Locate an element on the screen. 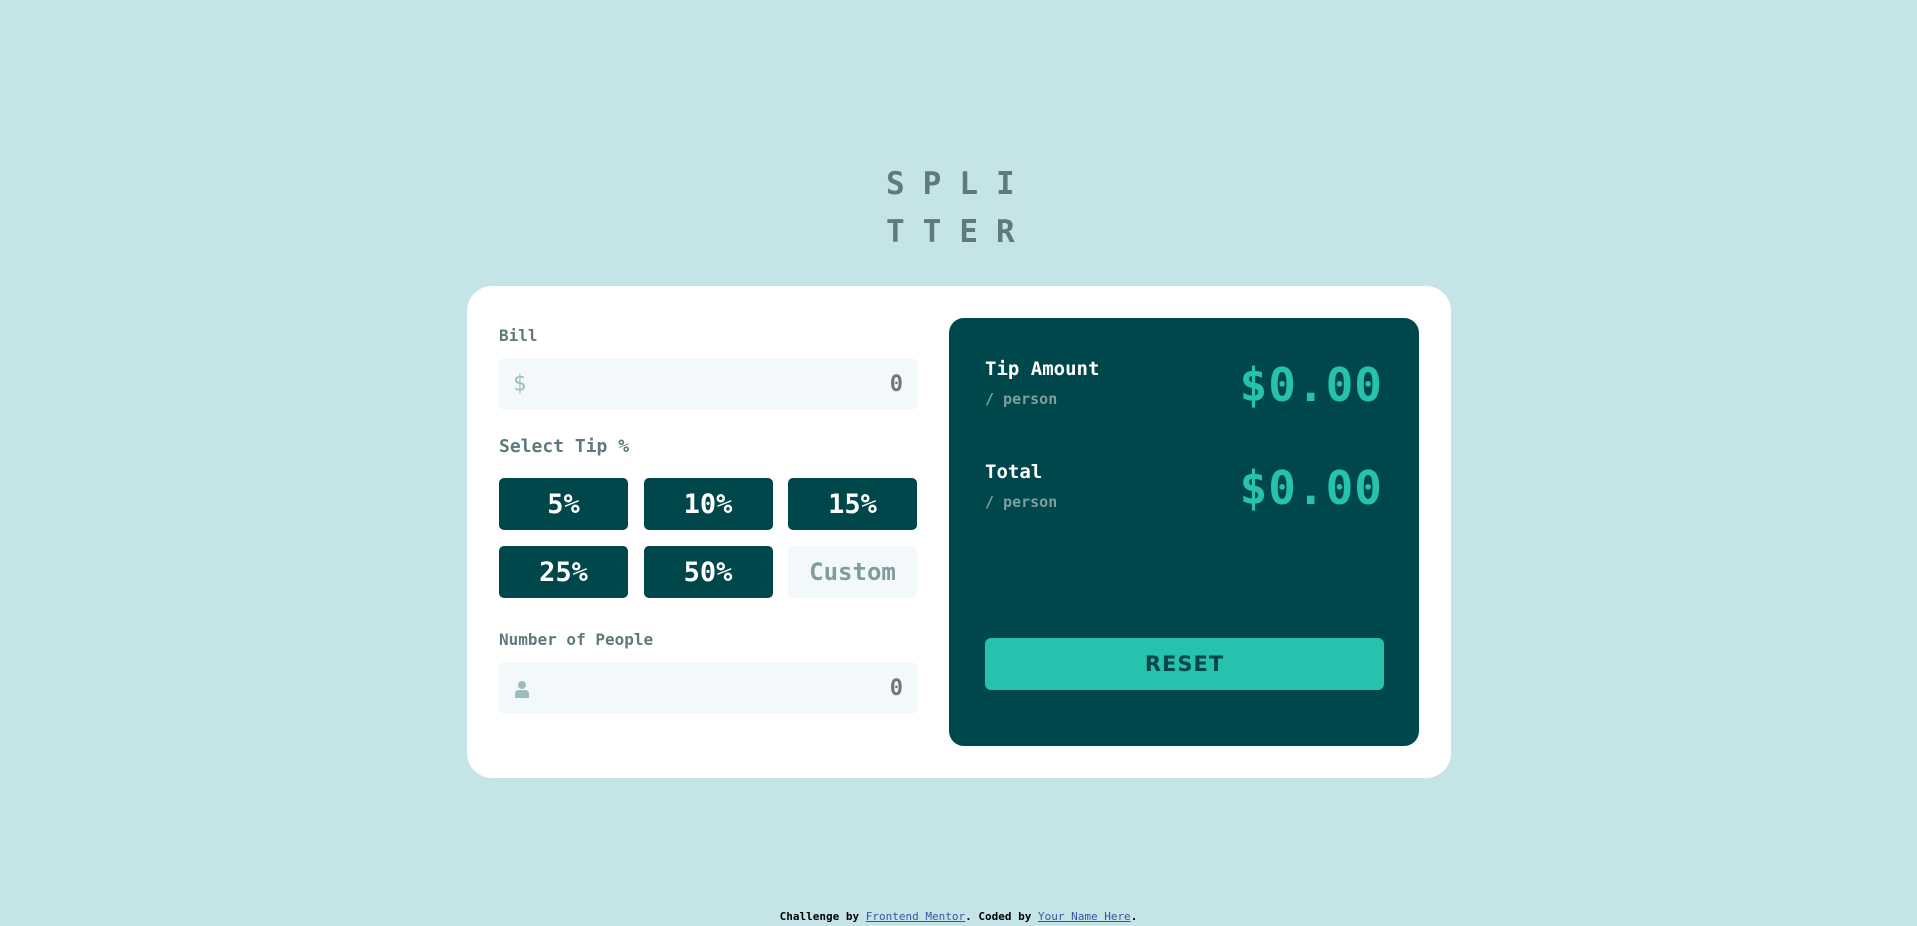 The height and width of the screenshot is (926, 1917). tip-amount-value: $0.00 is located at coordinates (1311, 385).